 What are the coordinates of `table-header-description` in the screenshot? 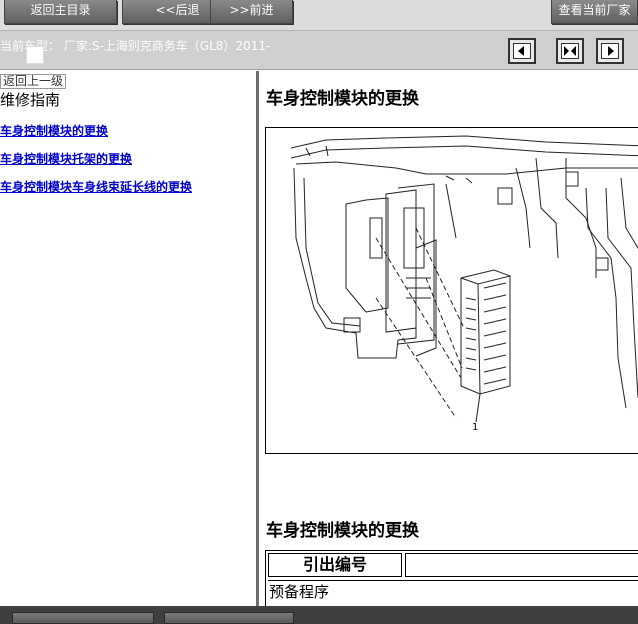 It's located at (521, 565).